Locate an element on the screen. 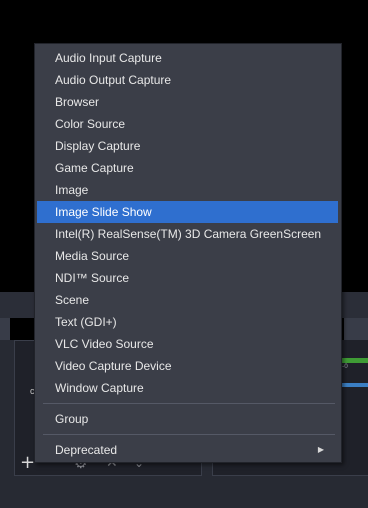 The image size is (368, 508). menu-item-media-source: Media Source is located at coordinates (187, 256).